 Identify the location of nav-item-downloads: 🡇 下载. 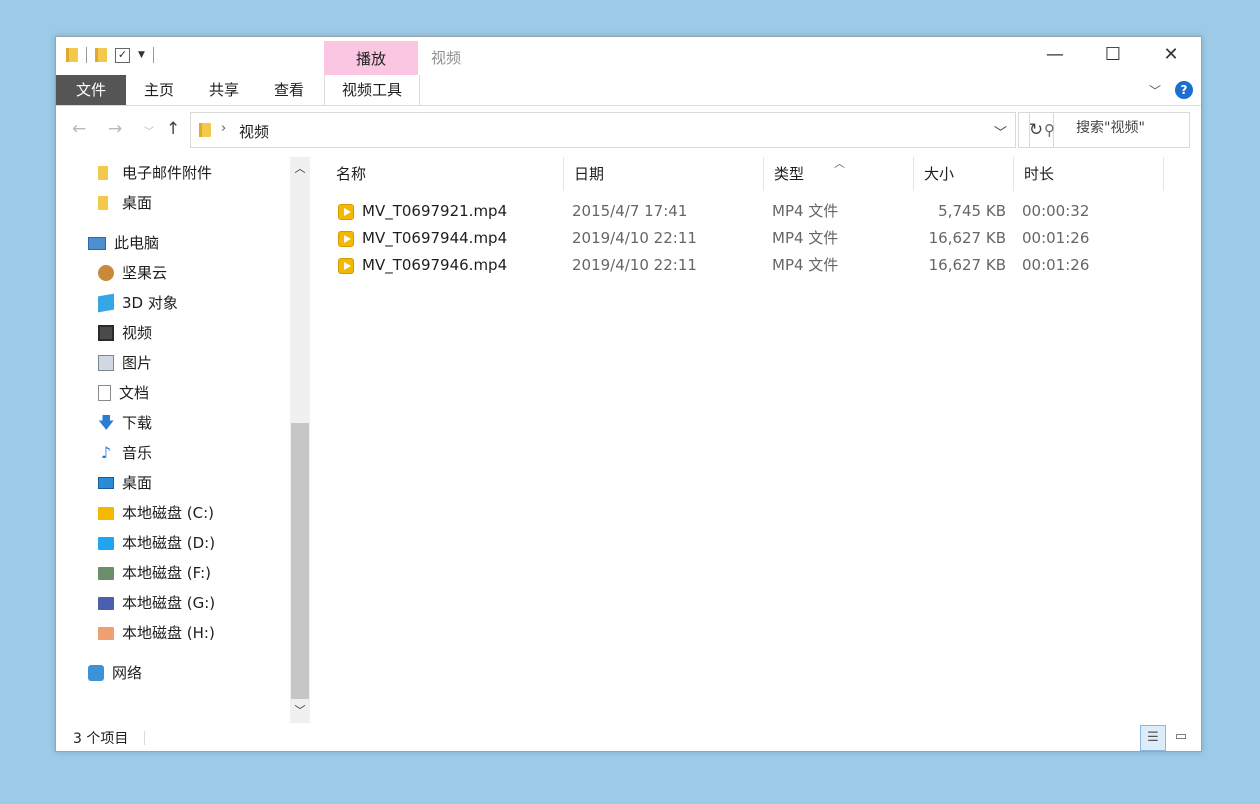
(125, 423).